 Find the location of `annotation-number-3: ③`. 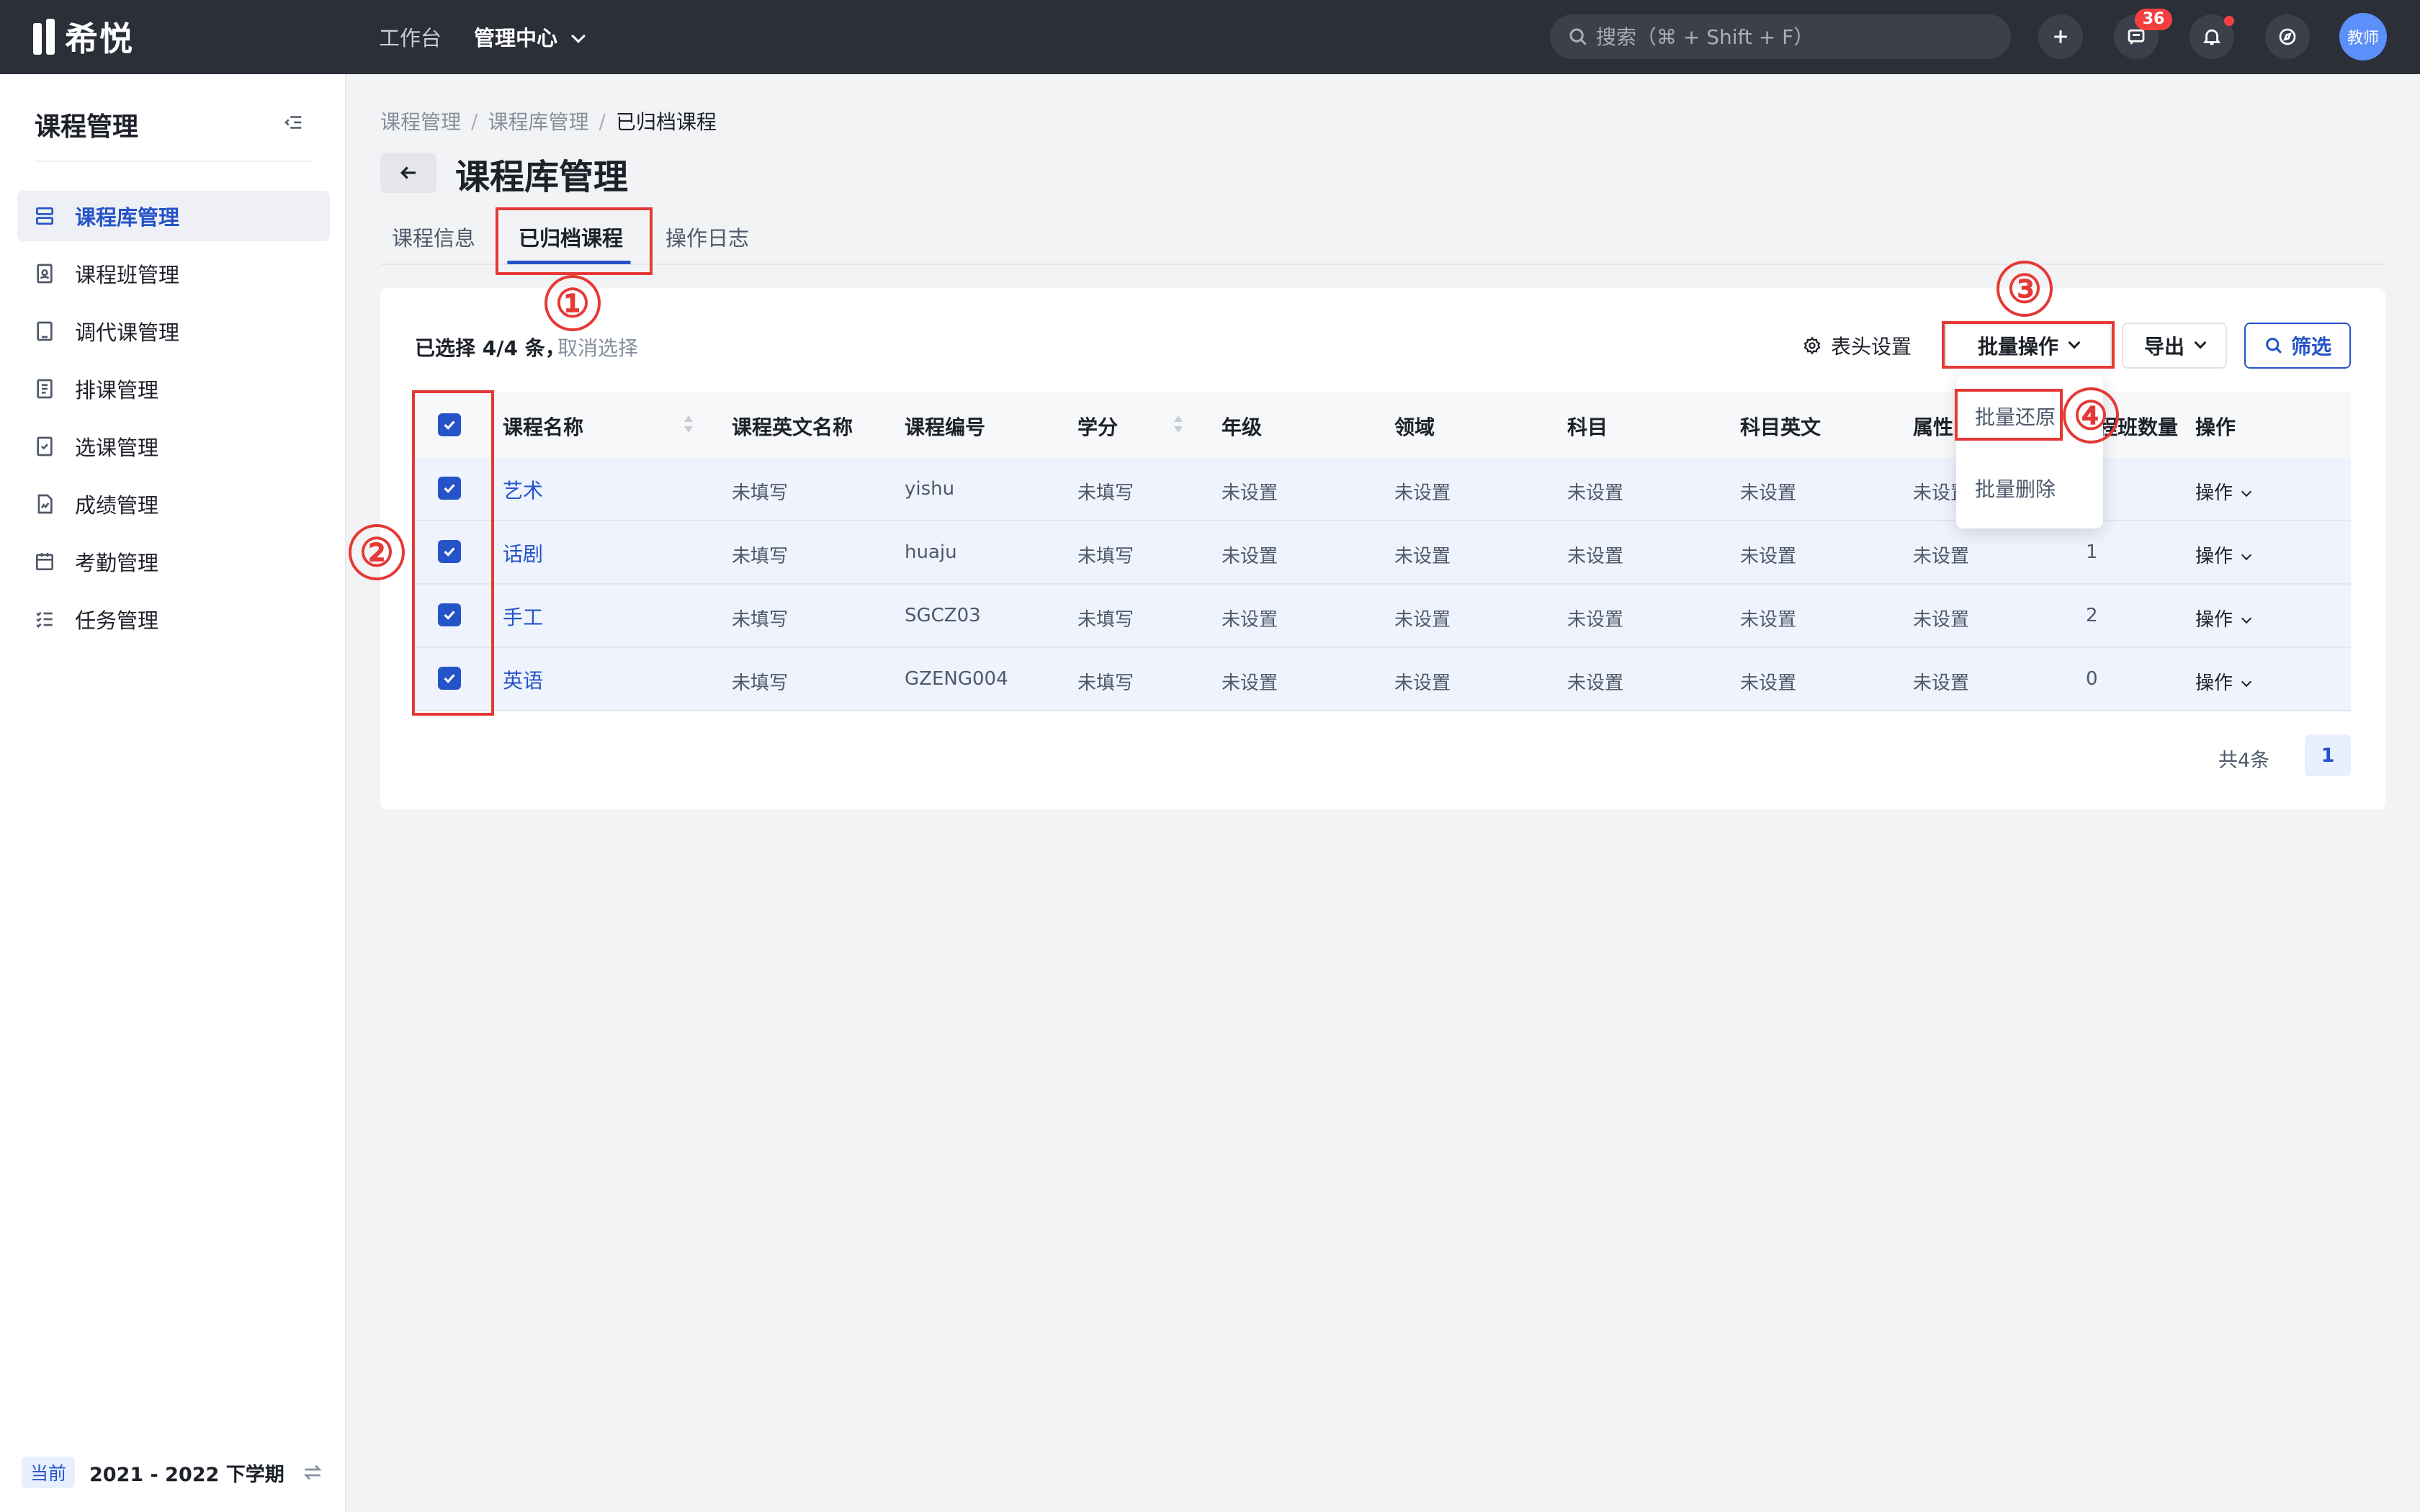

annotation-number-3: ③ is located at coordinates (2024, 289).